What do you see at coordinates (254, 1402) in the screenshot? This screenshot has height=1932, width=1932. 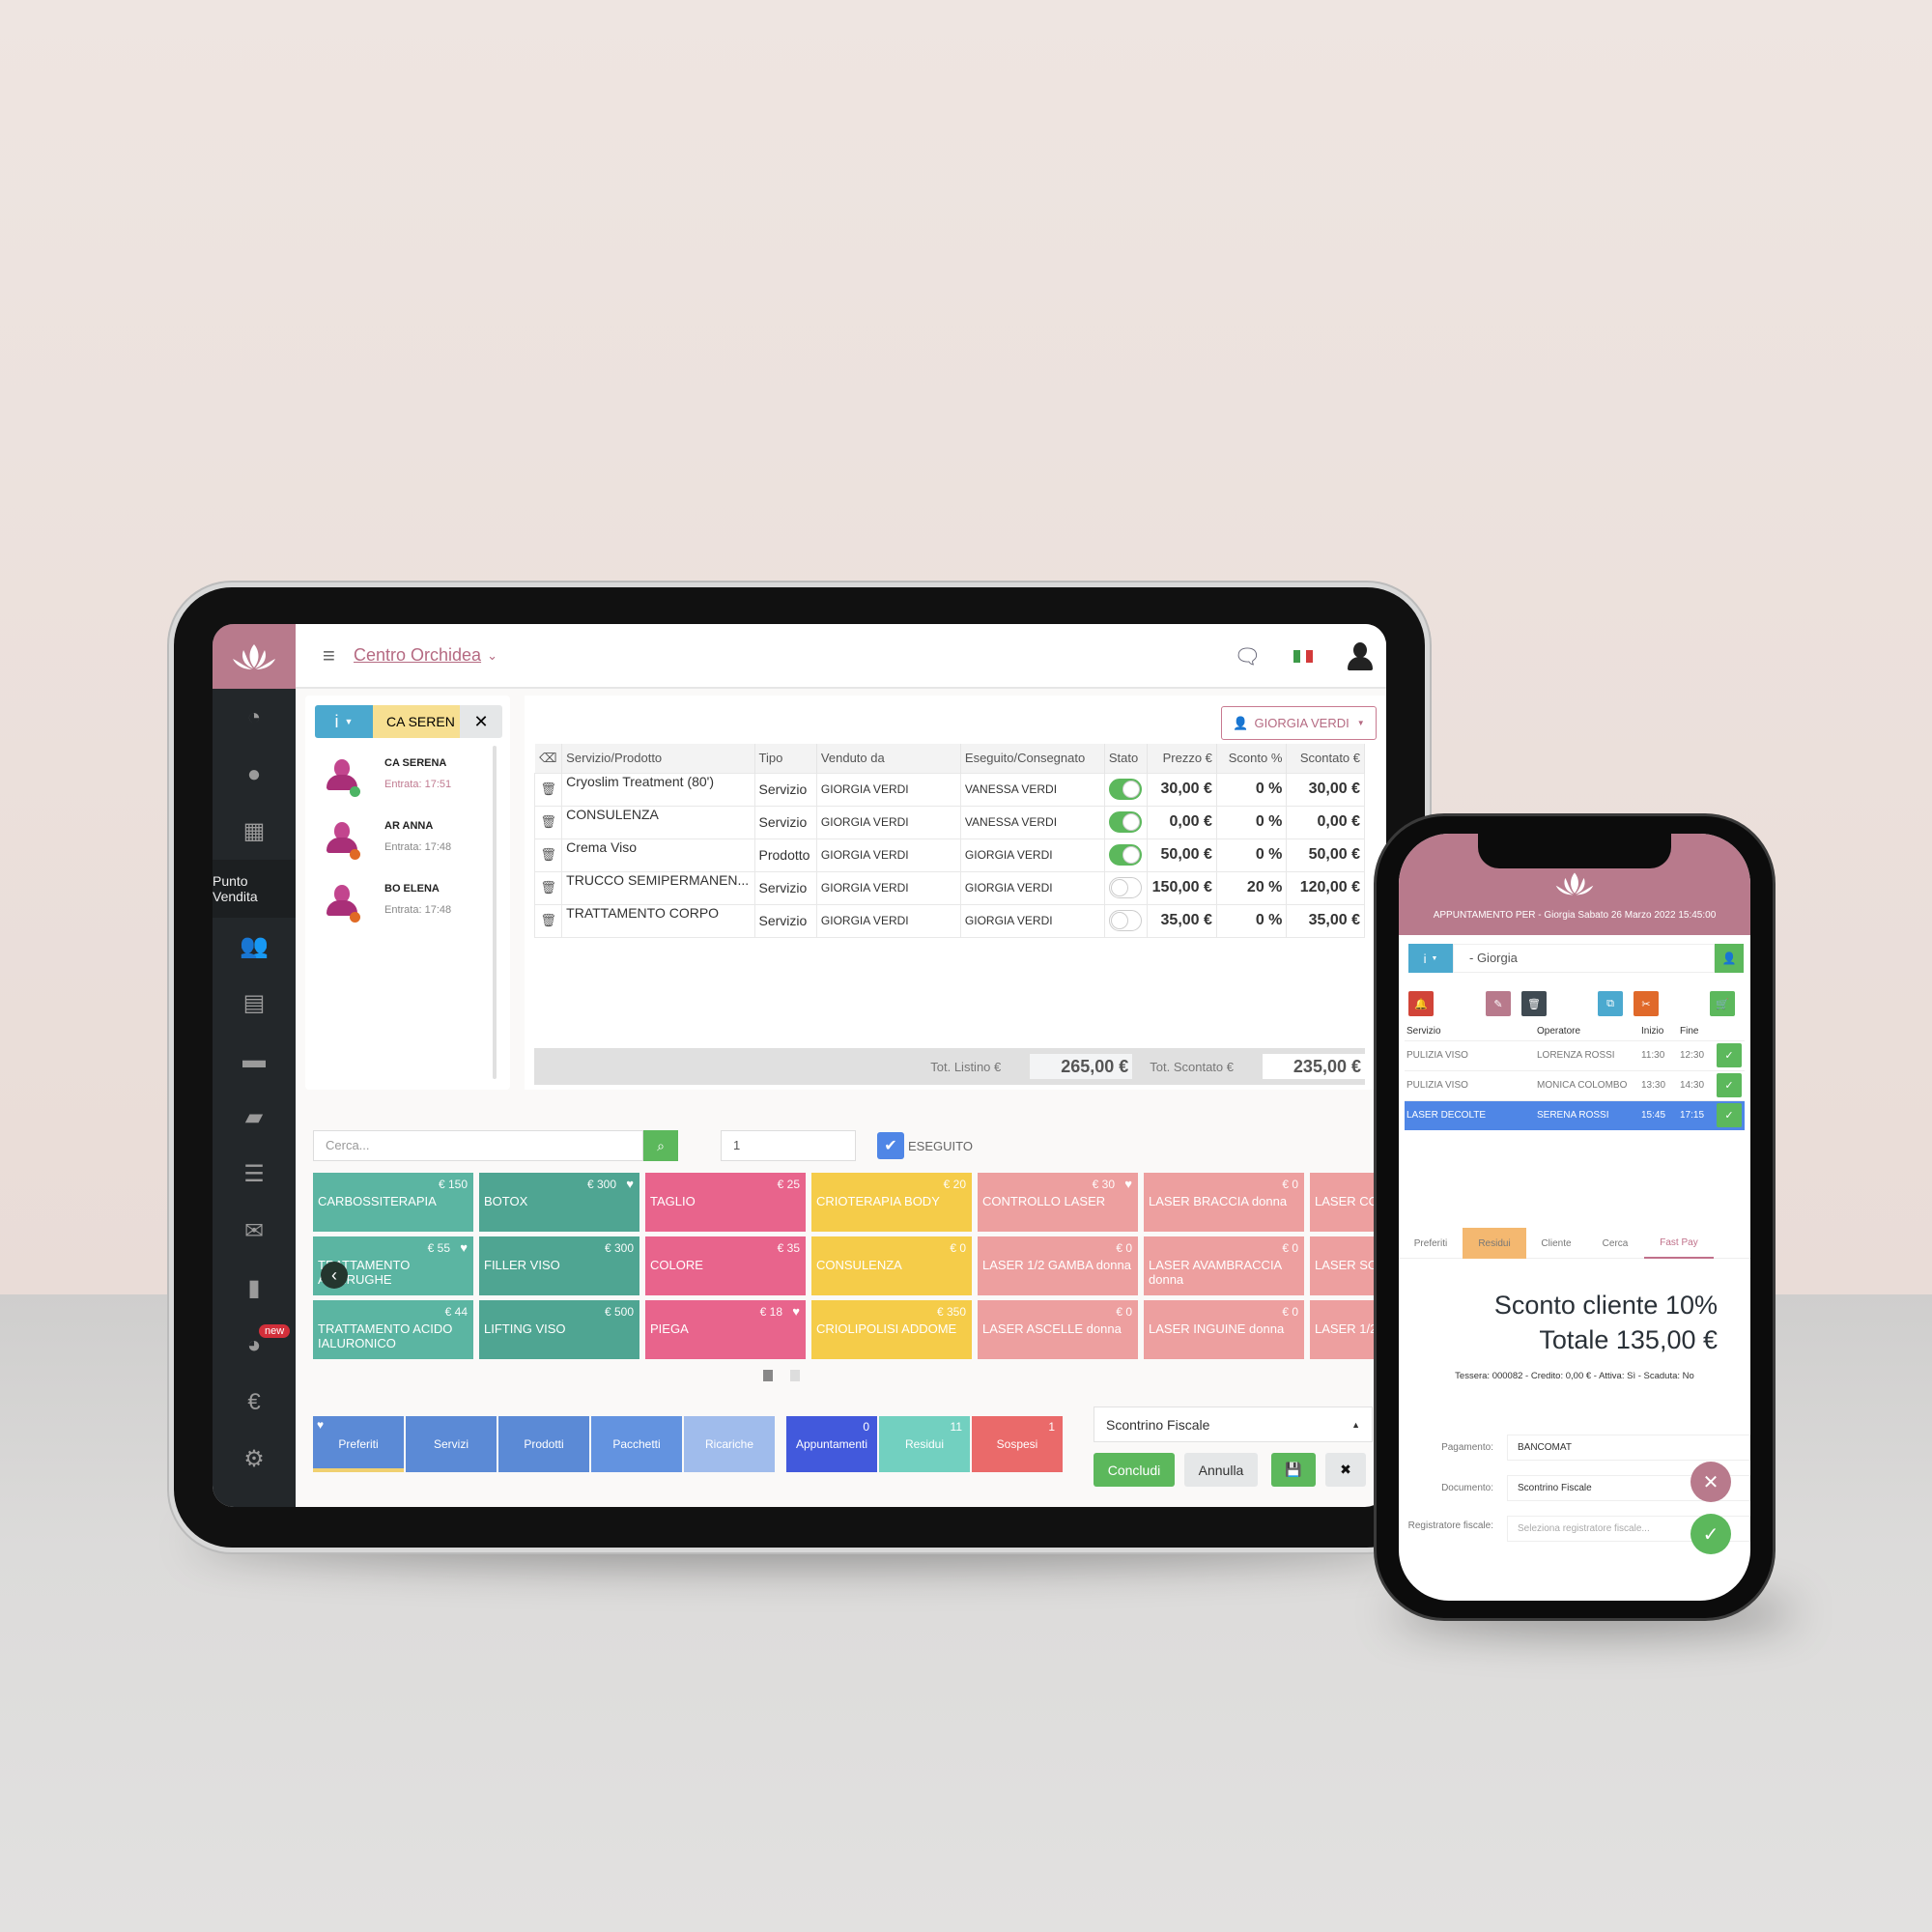 I see `sidebar-item-cash: €` at bounding box center [254, 1402].